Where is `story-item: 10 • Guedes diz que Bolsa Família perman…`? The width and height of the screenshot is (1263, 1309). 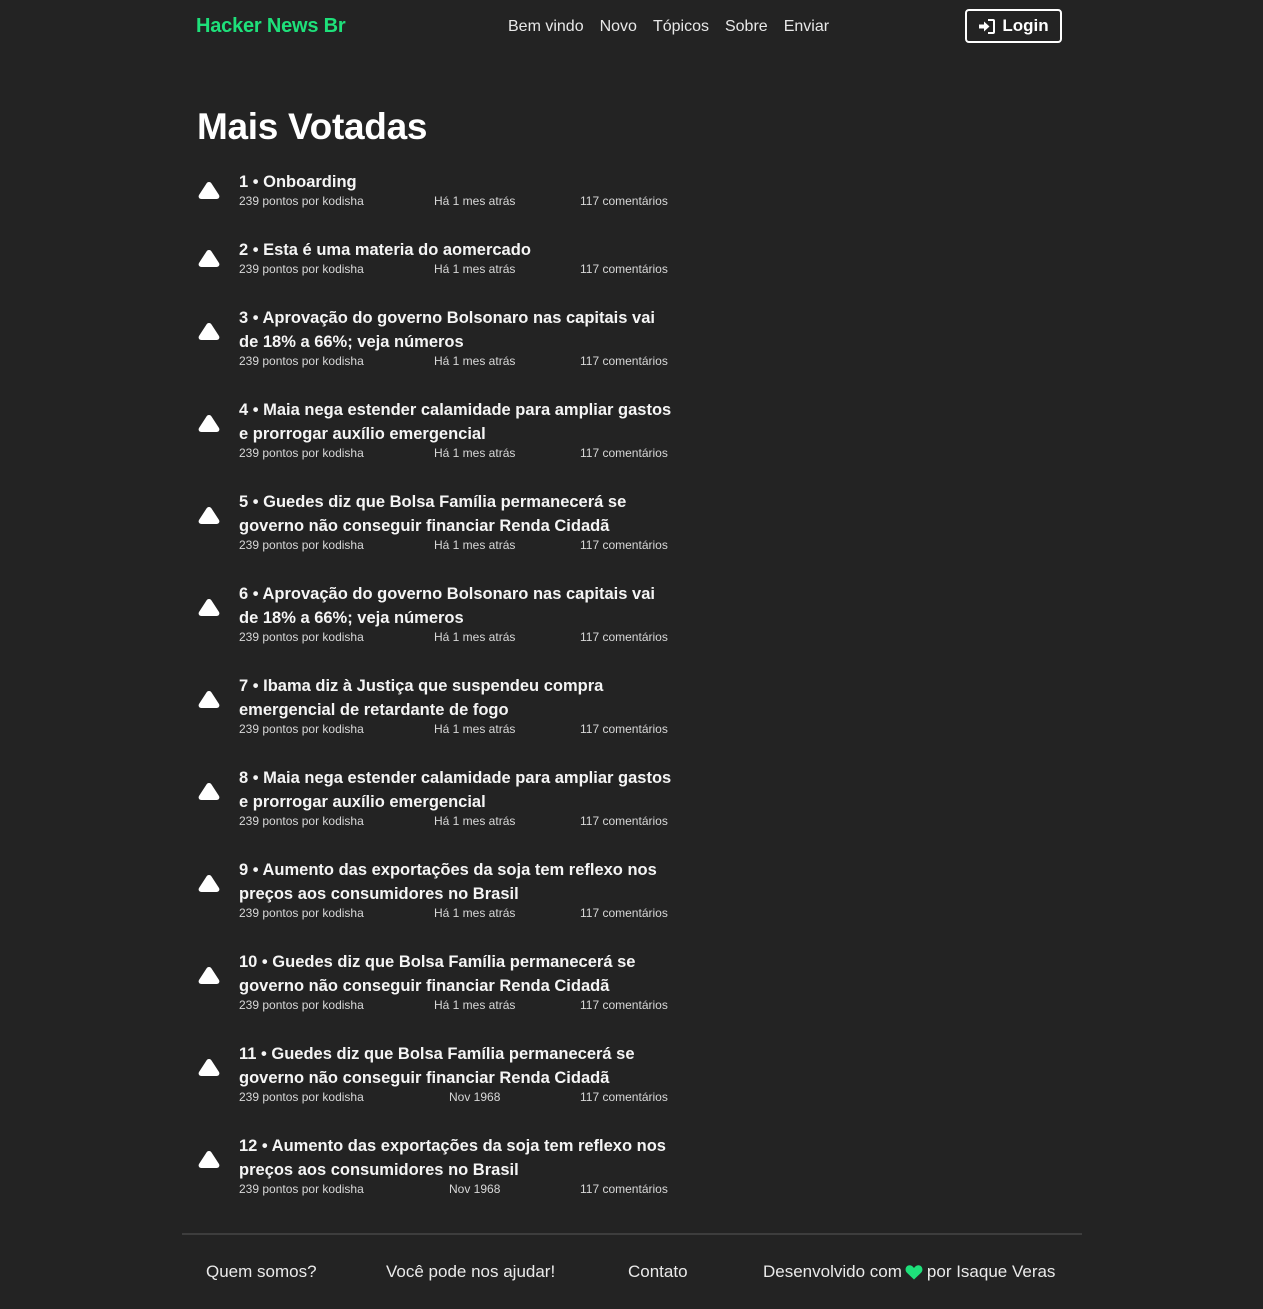
story-item: 10 • Guedes diz que Bolsa Família perman… is located at coordinates (436, 983).